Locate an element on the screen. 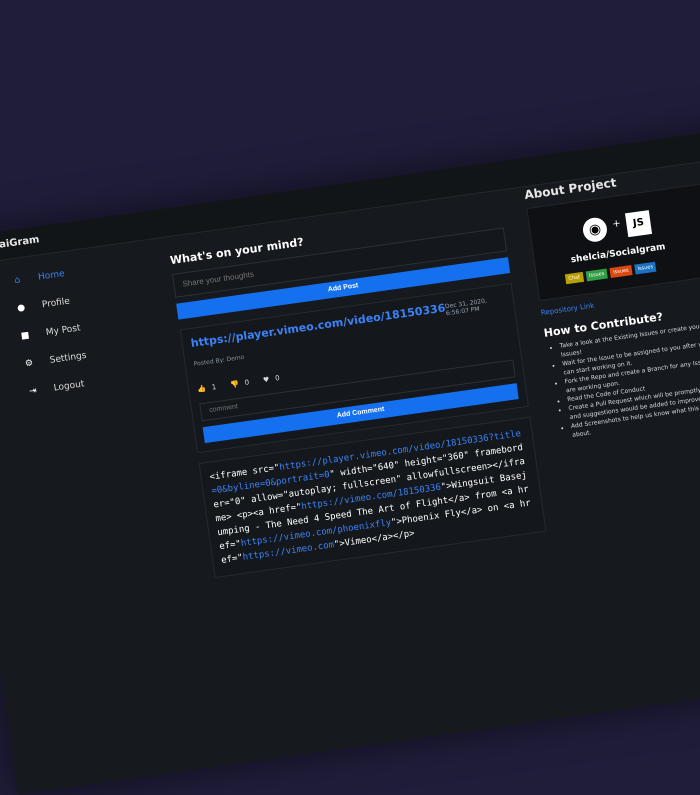 The image size is (700, 795). like-reaction: 👍 1 is located at coordinates (207, 388).